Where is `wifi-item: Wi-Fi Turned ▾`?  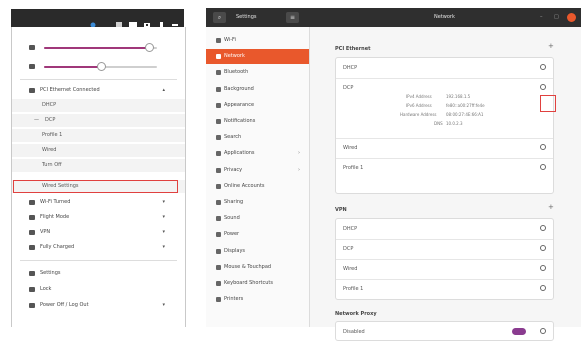
wifi-item: Wi-Fi Turned ▾ is located at coordinates (98, 202).